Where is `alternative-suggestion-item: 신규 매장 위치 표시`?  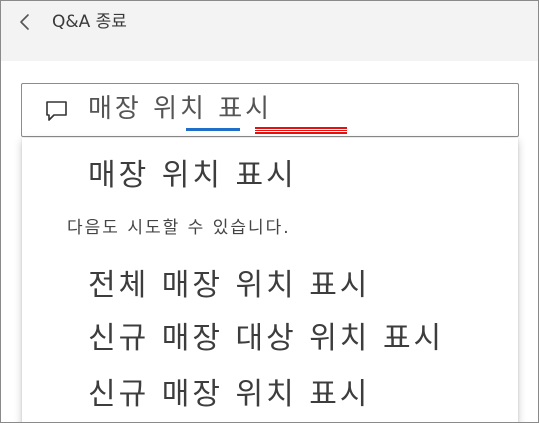 alternative-suggestion-item: 신규 매장 위치 표시 is located at coordinates (229, 395).